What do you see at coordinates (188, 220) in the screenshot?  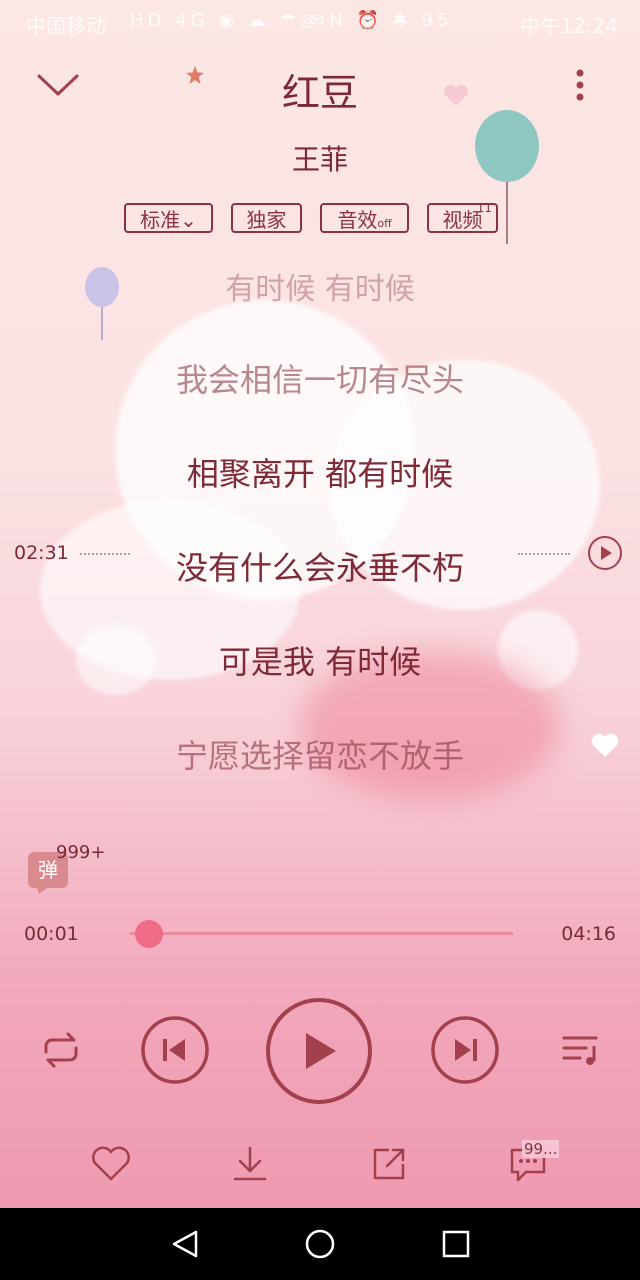 I see `dropdown-chevron-icon: ⌄` at bounding box center [188, 220].